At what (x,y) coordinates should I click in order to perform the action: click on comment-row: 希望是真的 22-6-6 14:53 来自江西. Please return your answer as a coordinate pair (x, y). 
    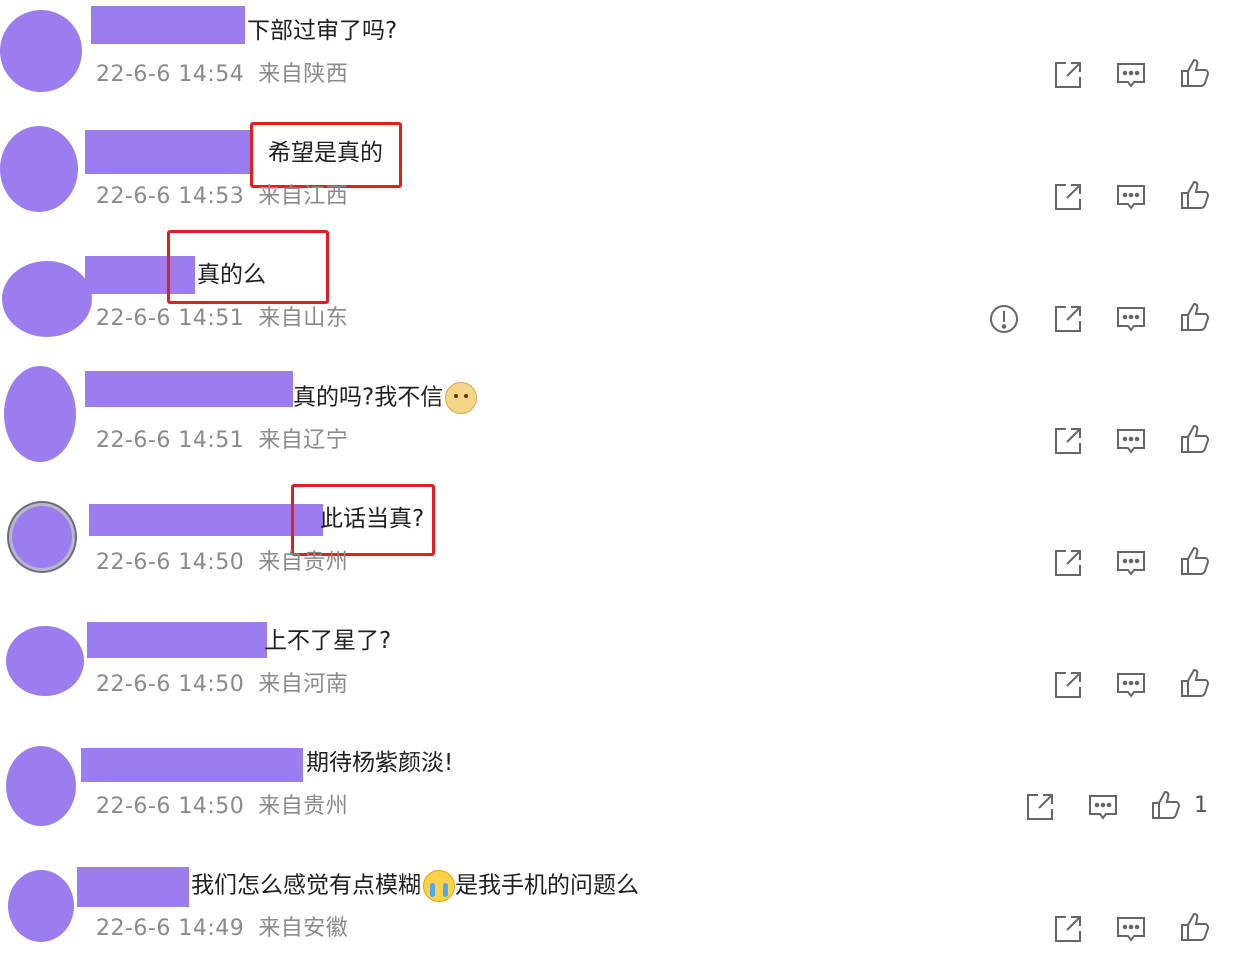
    Looking at the image, I should click on (617, 183).